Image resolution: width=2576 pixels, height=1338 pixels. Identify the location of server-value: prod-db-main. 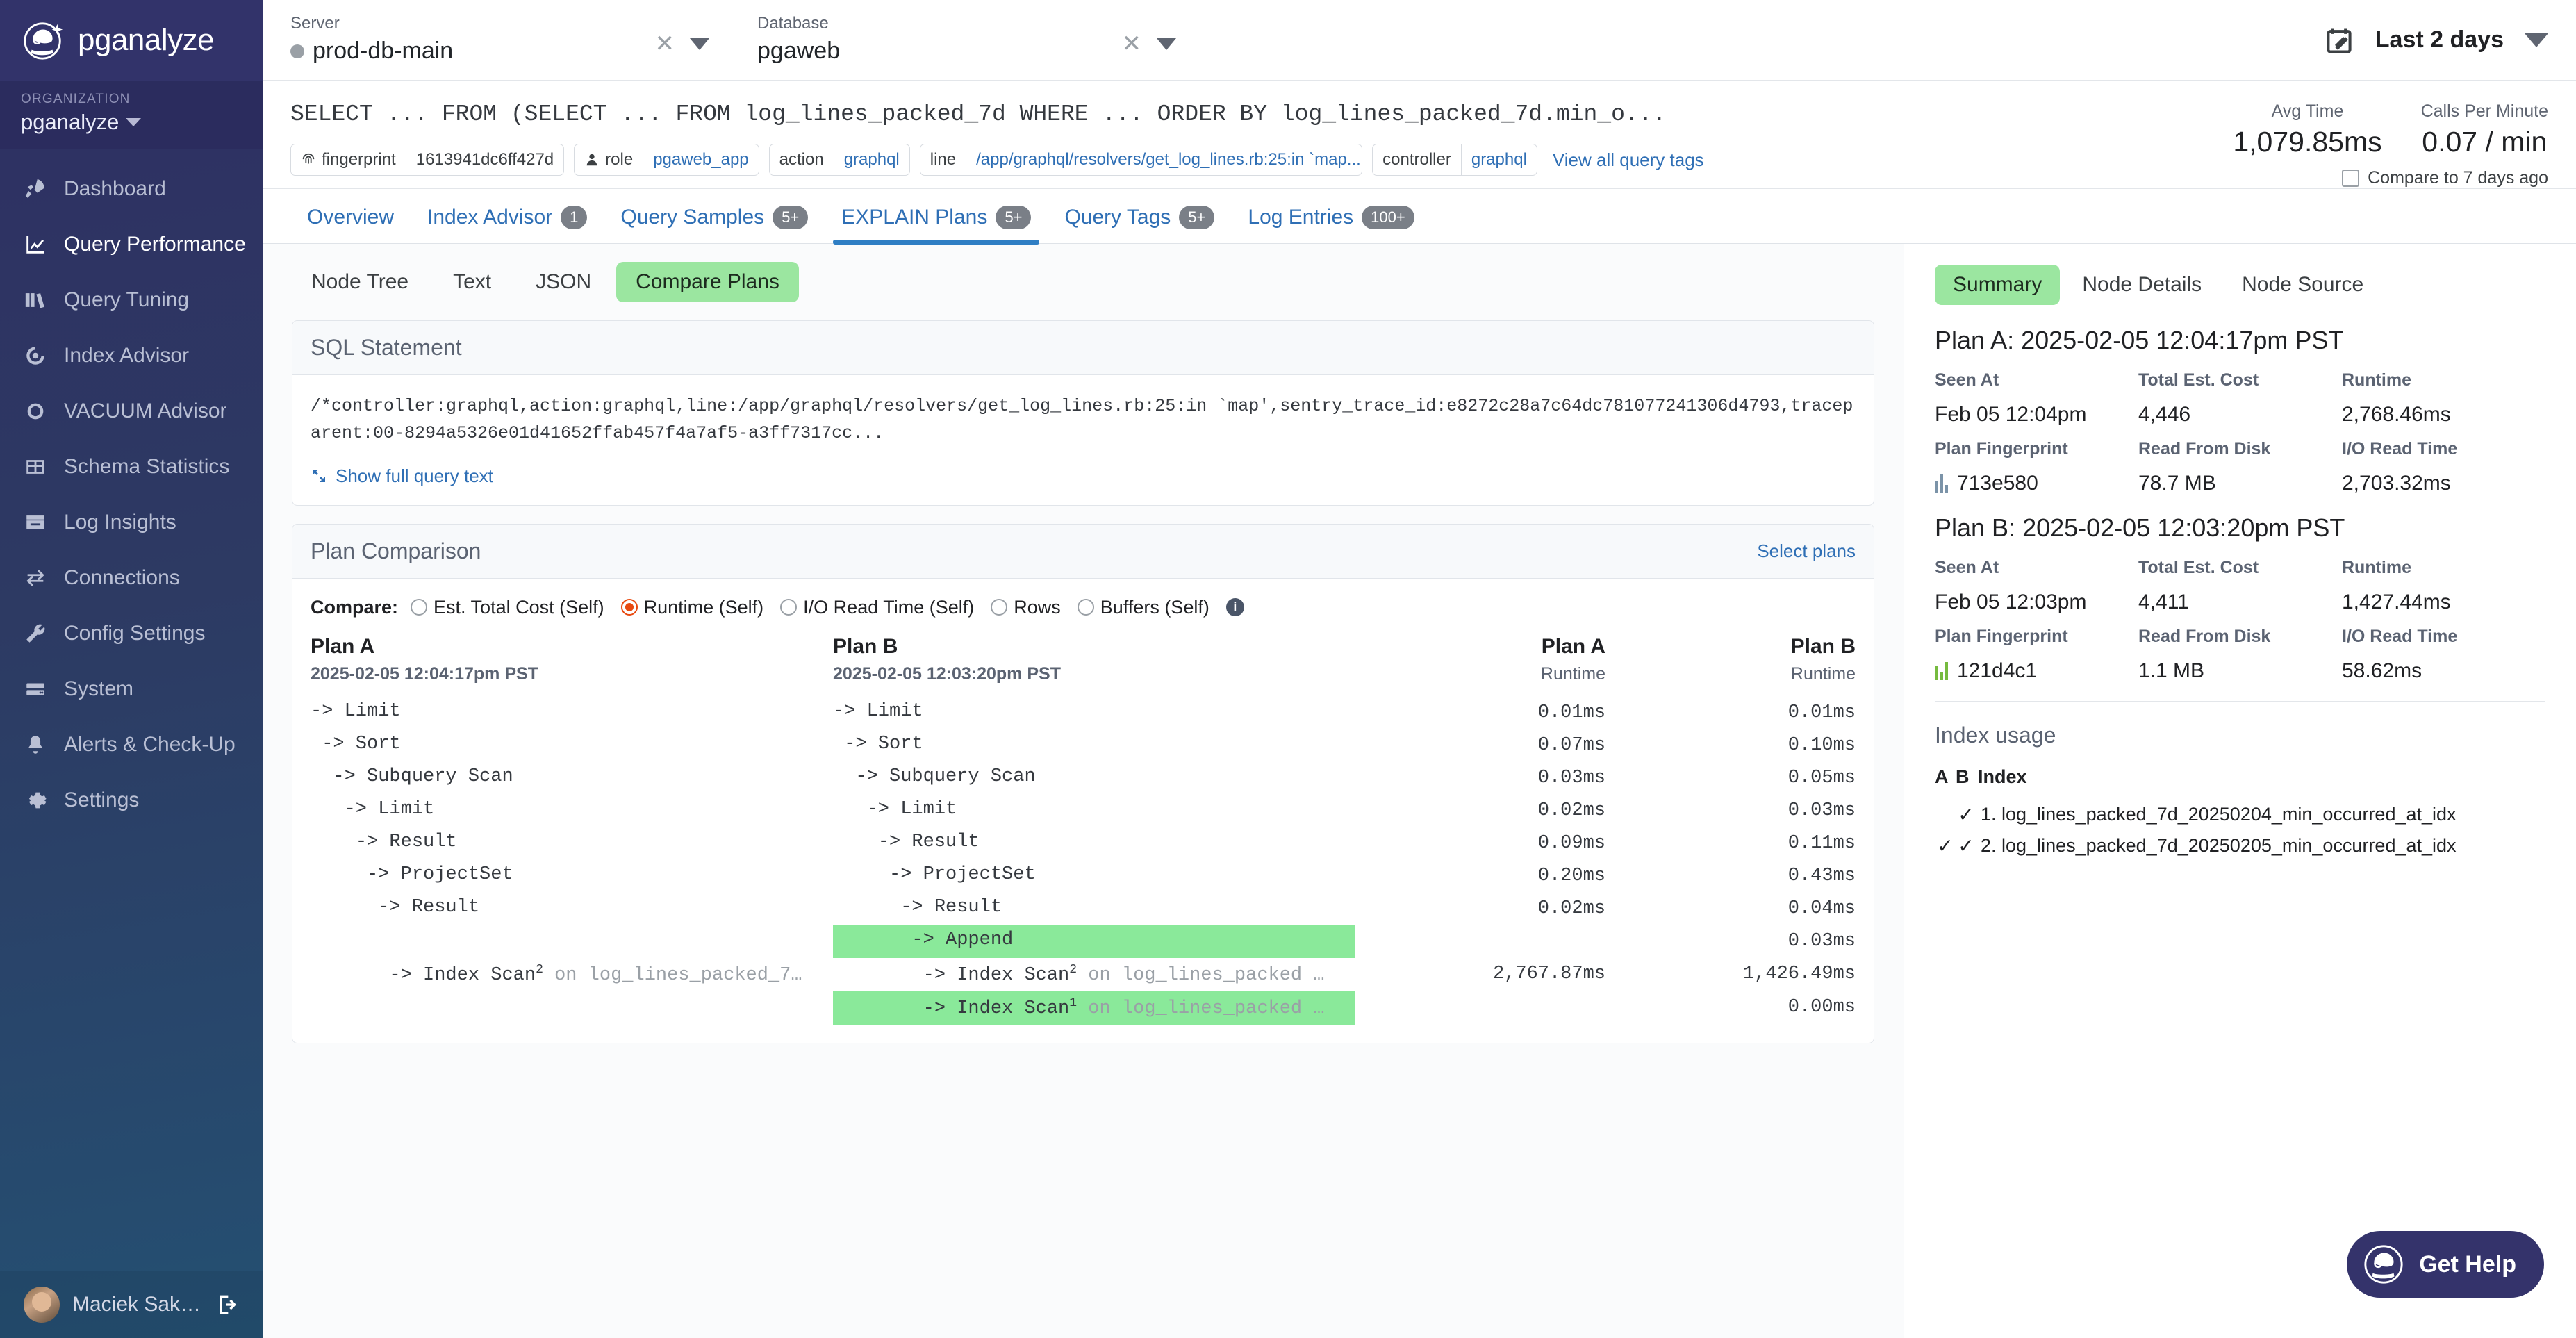
(500, 51).